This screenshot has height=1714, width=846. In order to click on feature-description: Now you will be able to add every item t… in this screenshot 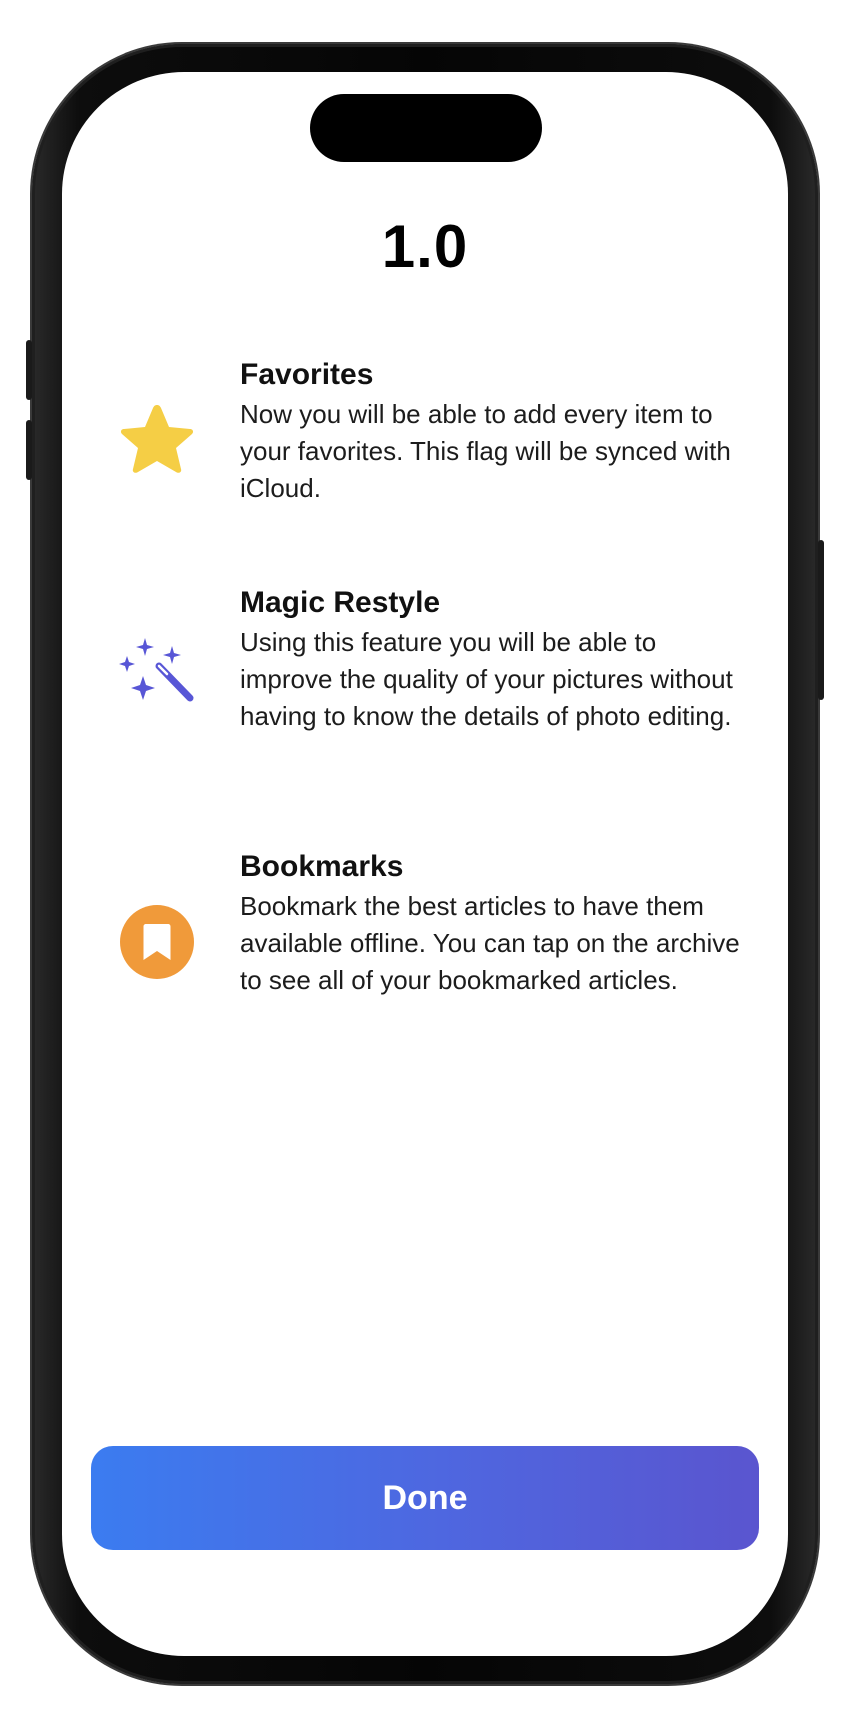, I will do `click(485, 451)`.